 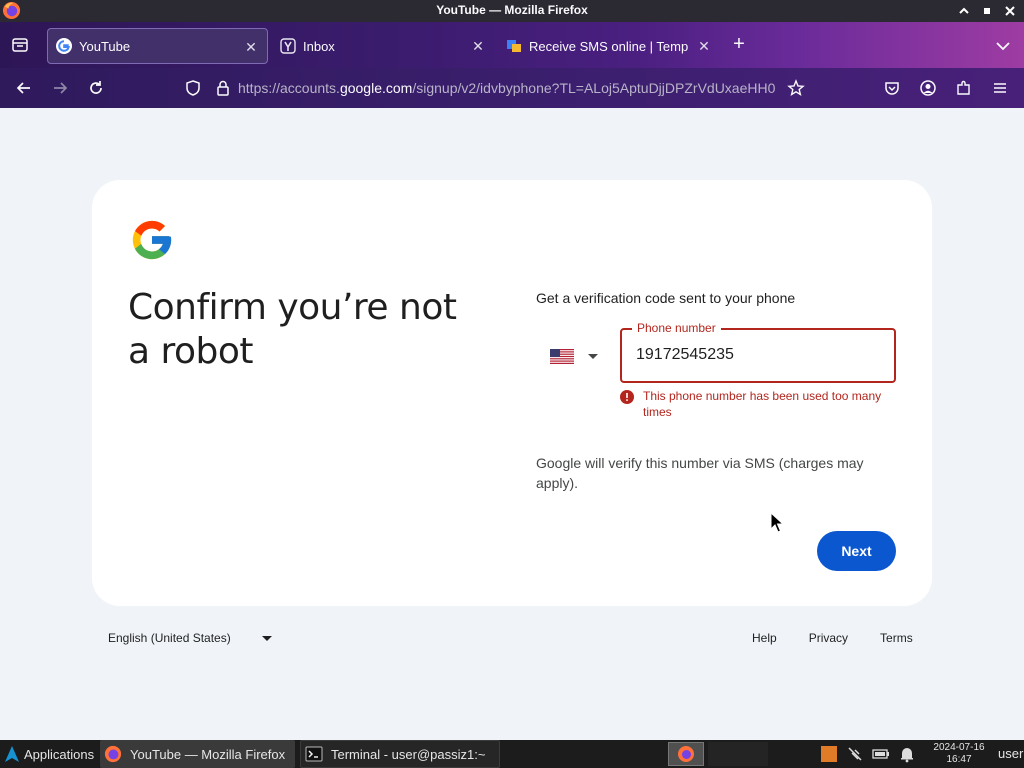 I want to click on applications-menu: Applications, so click(x=48, y=754).